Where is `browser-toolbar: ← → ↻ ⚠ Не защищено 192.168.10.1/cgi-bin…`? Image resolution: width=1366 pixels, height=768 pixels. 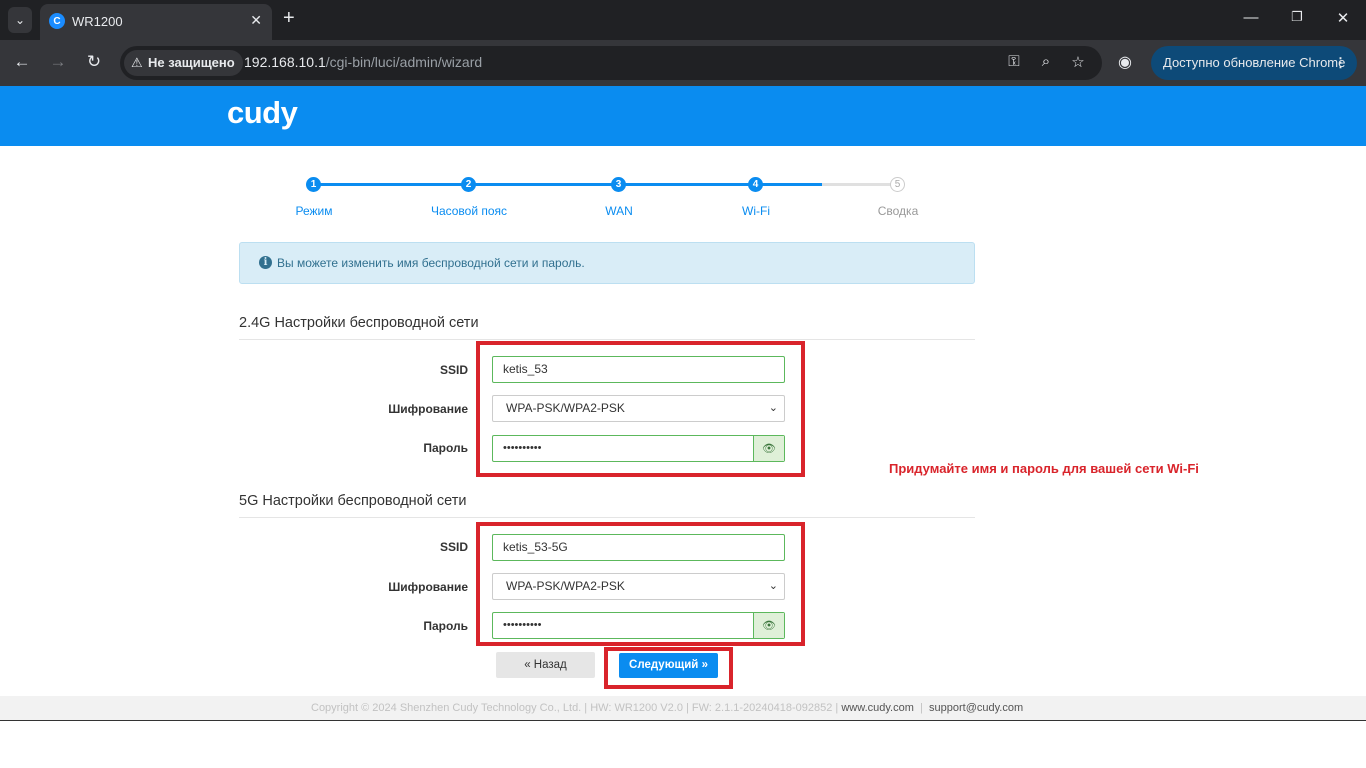 browser-toolbar: ← → ↻ ⚠ Не защищено 192.168.10.1/cgi-bin… is located at coordinates (683, 63).